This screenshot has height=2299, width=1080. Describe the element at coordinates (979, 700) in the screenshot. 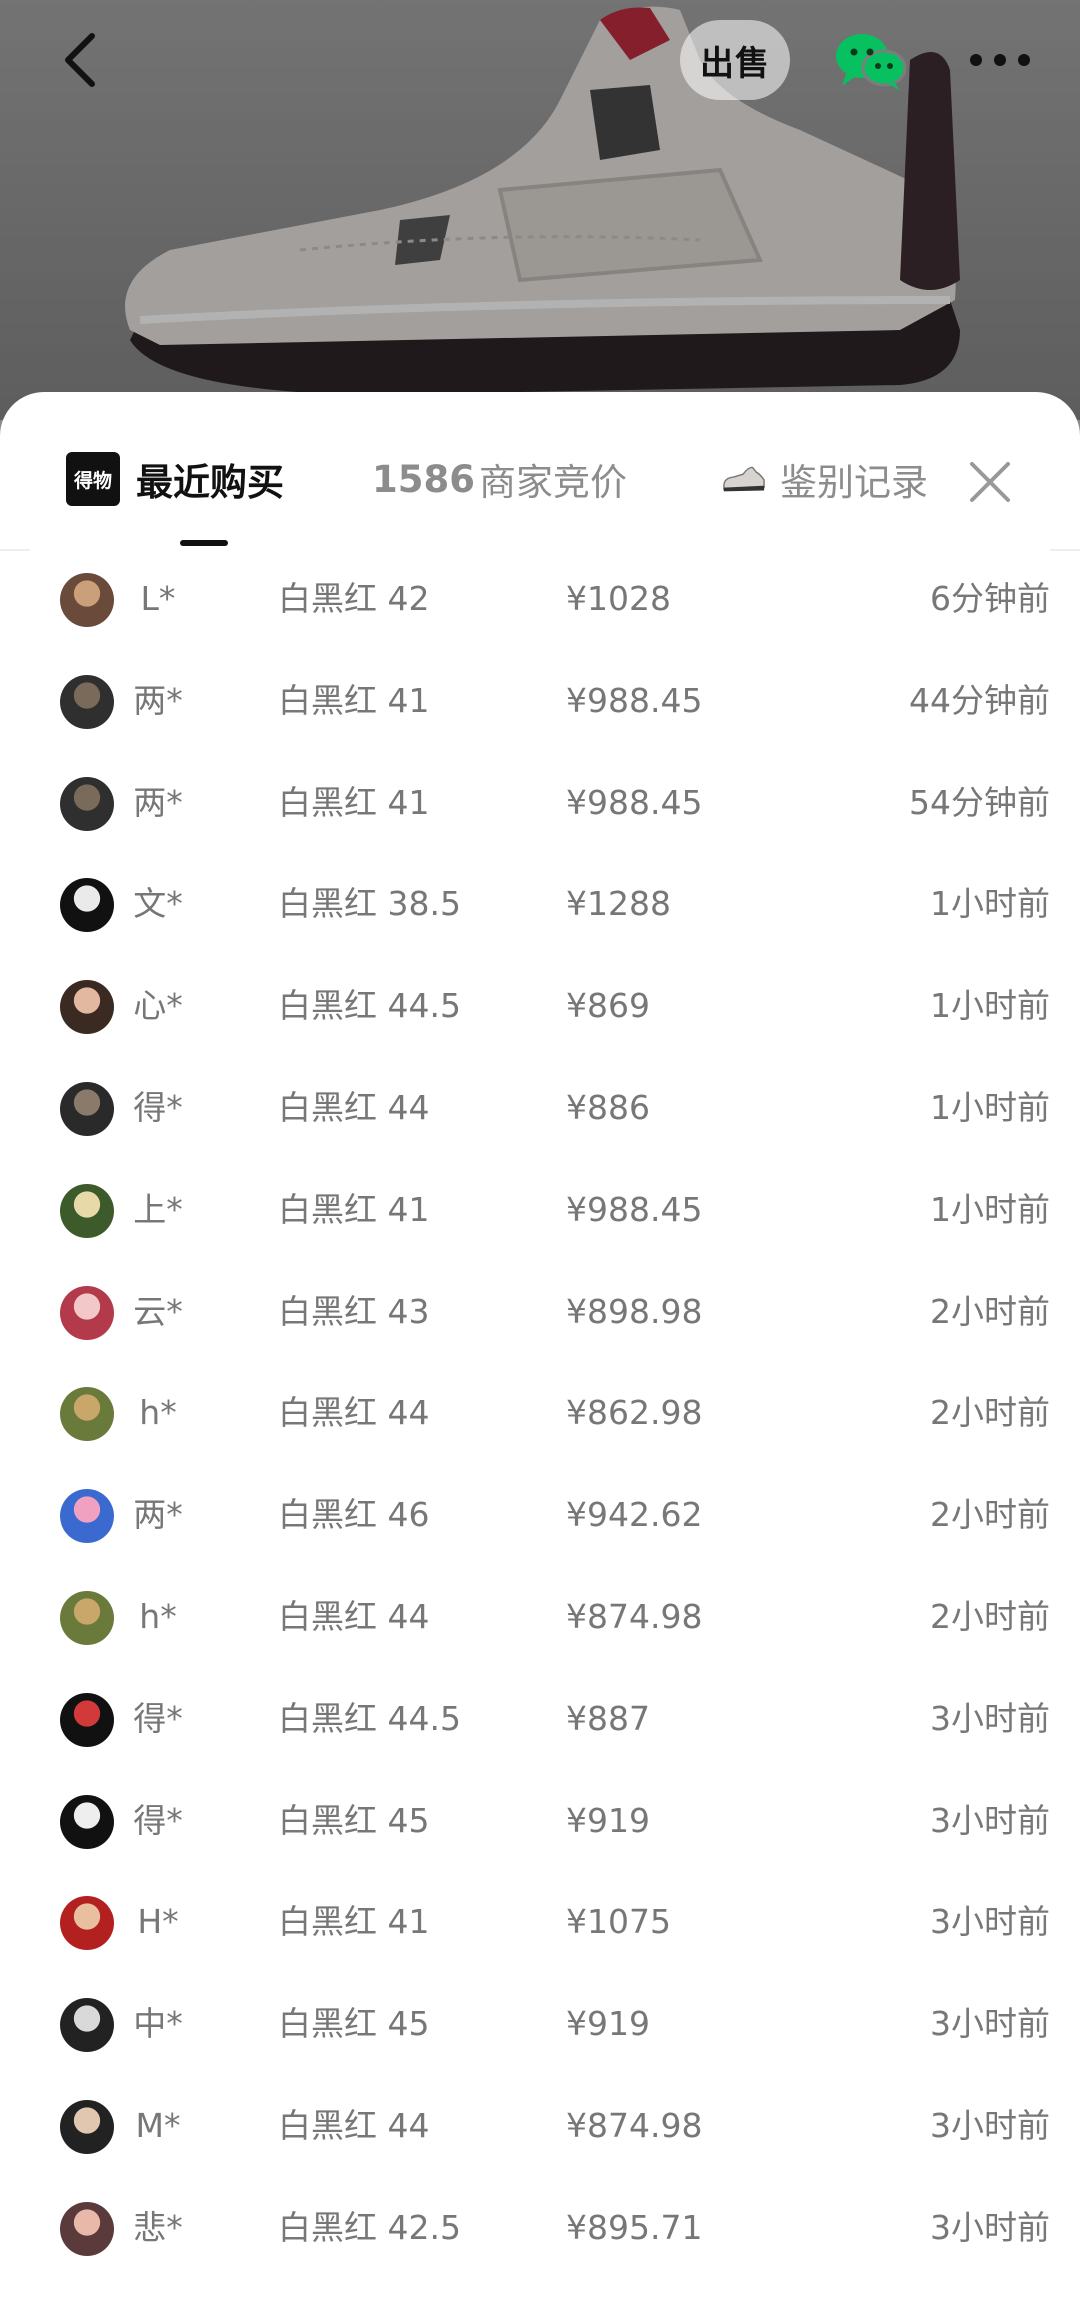

I see `time-ago: 44分钟前` at that location.